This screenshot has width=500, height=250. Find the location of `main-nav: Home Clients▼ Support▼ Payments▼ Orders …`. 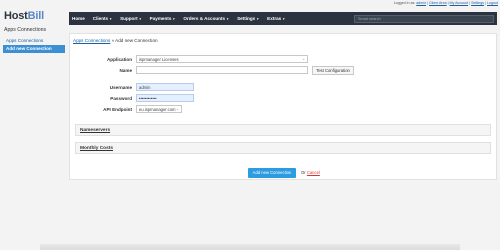

main-nav: Home Clients▼ Support▼ Payments▼ Orders … is located at coordinates (283, 18).